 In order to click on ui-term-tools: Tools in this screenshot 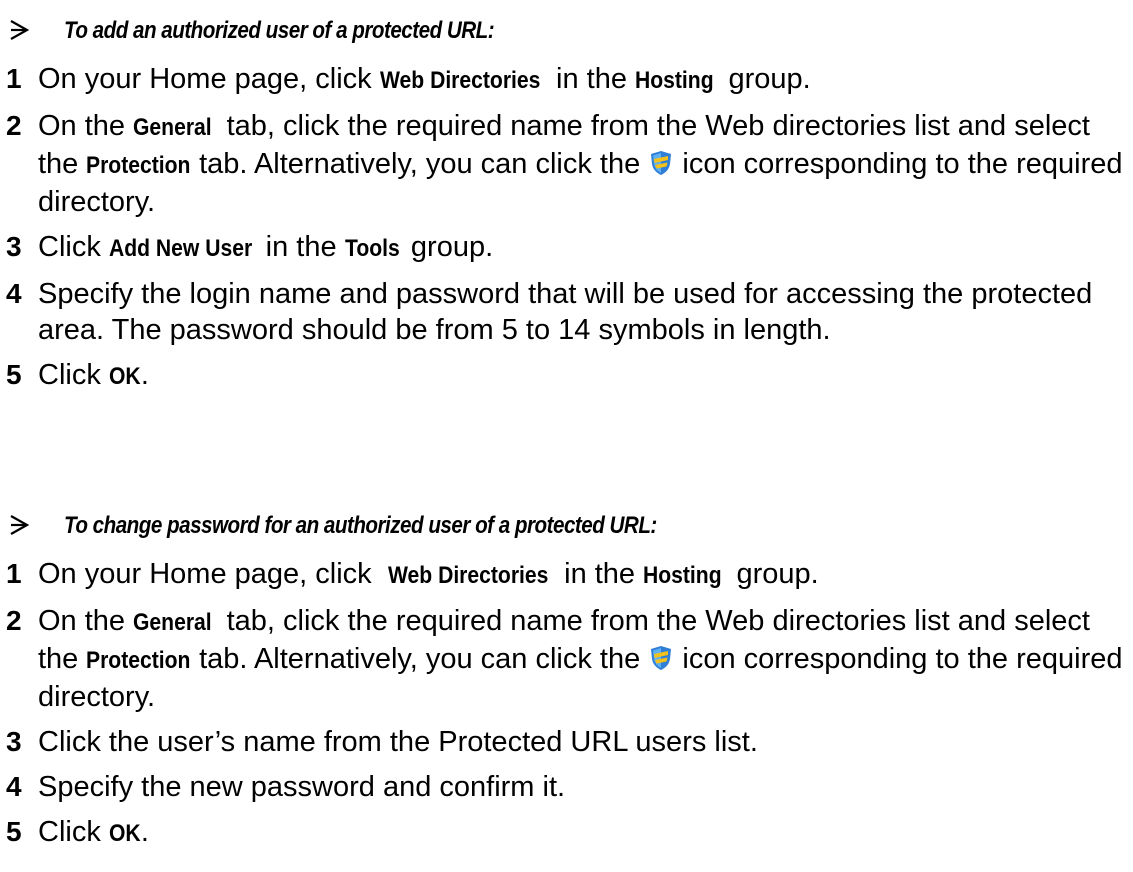, I will do `click(372, 248)`.